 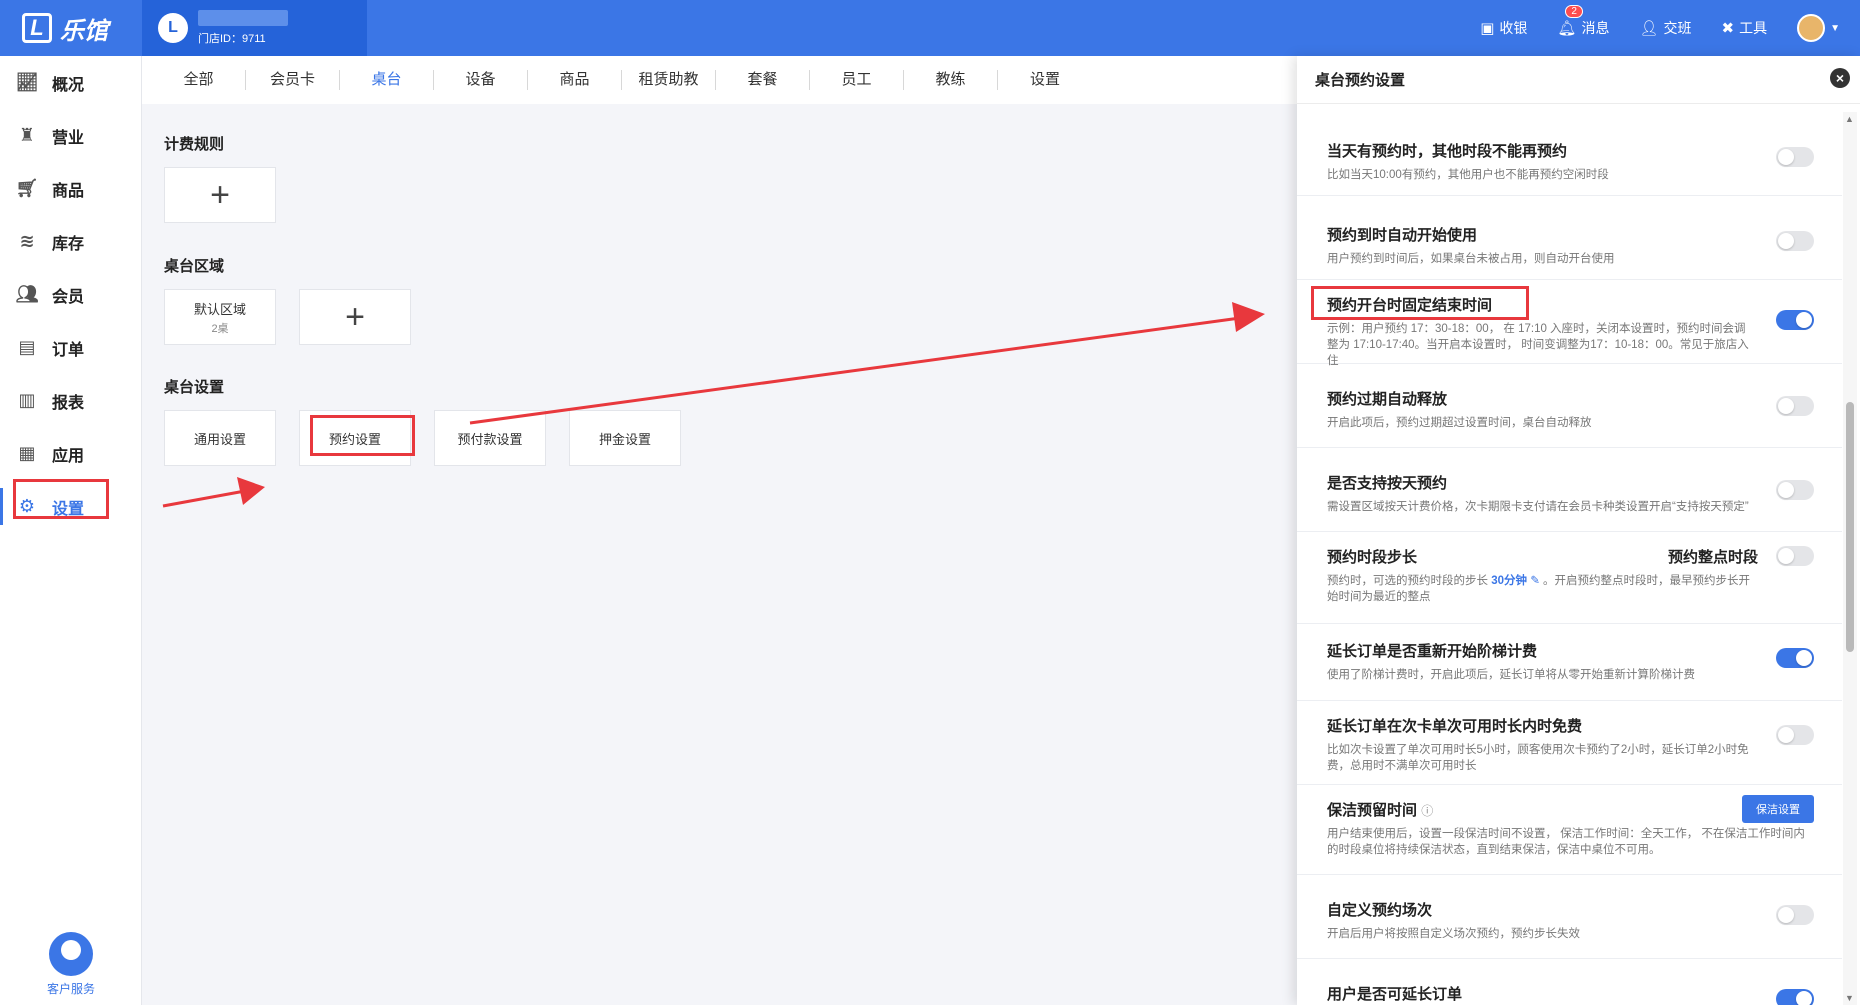 I want to click on sidebar-item-products: 🛒︎ 商品, so click(x=70, y=188).